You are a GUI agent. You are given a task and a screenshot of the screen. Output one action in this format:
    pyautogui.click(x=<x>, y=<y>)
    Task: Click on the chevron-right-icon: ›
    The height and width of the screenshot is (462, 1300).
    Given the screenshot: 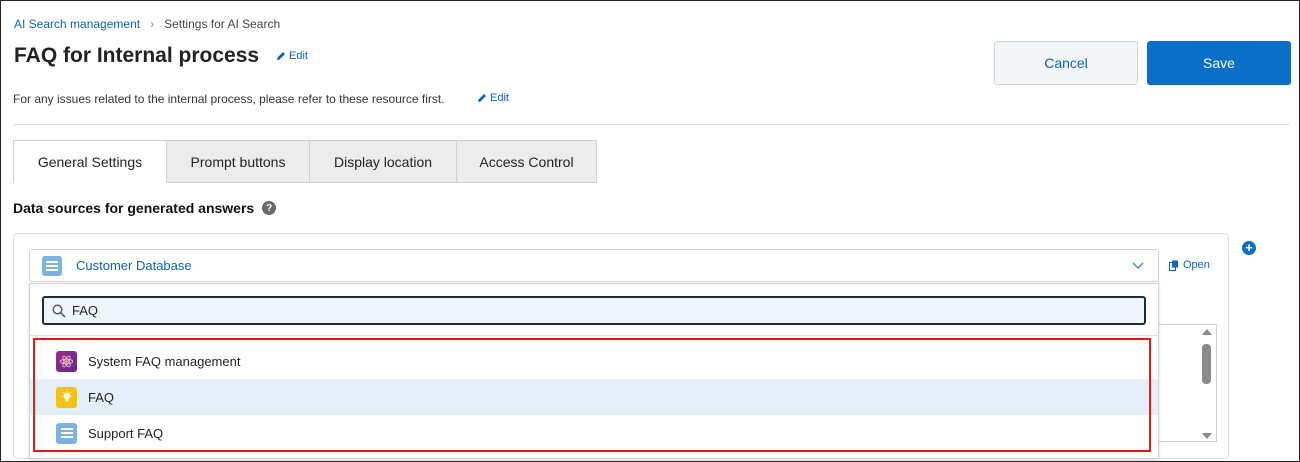 What is the action you would take?
    pyautogui.click(x=152, y=24)
    